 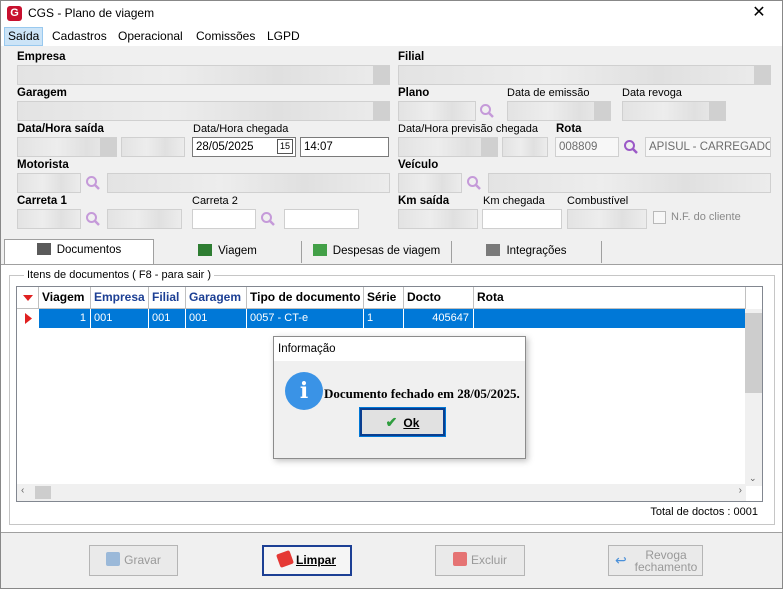 What do you see at coordinates (144, 219) in the screenshot?
I see `carreta1-name-field` at bounding box center [144, 219].